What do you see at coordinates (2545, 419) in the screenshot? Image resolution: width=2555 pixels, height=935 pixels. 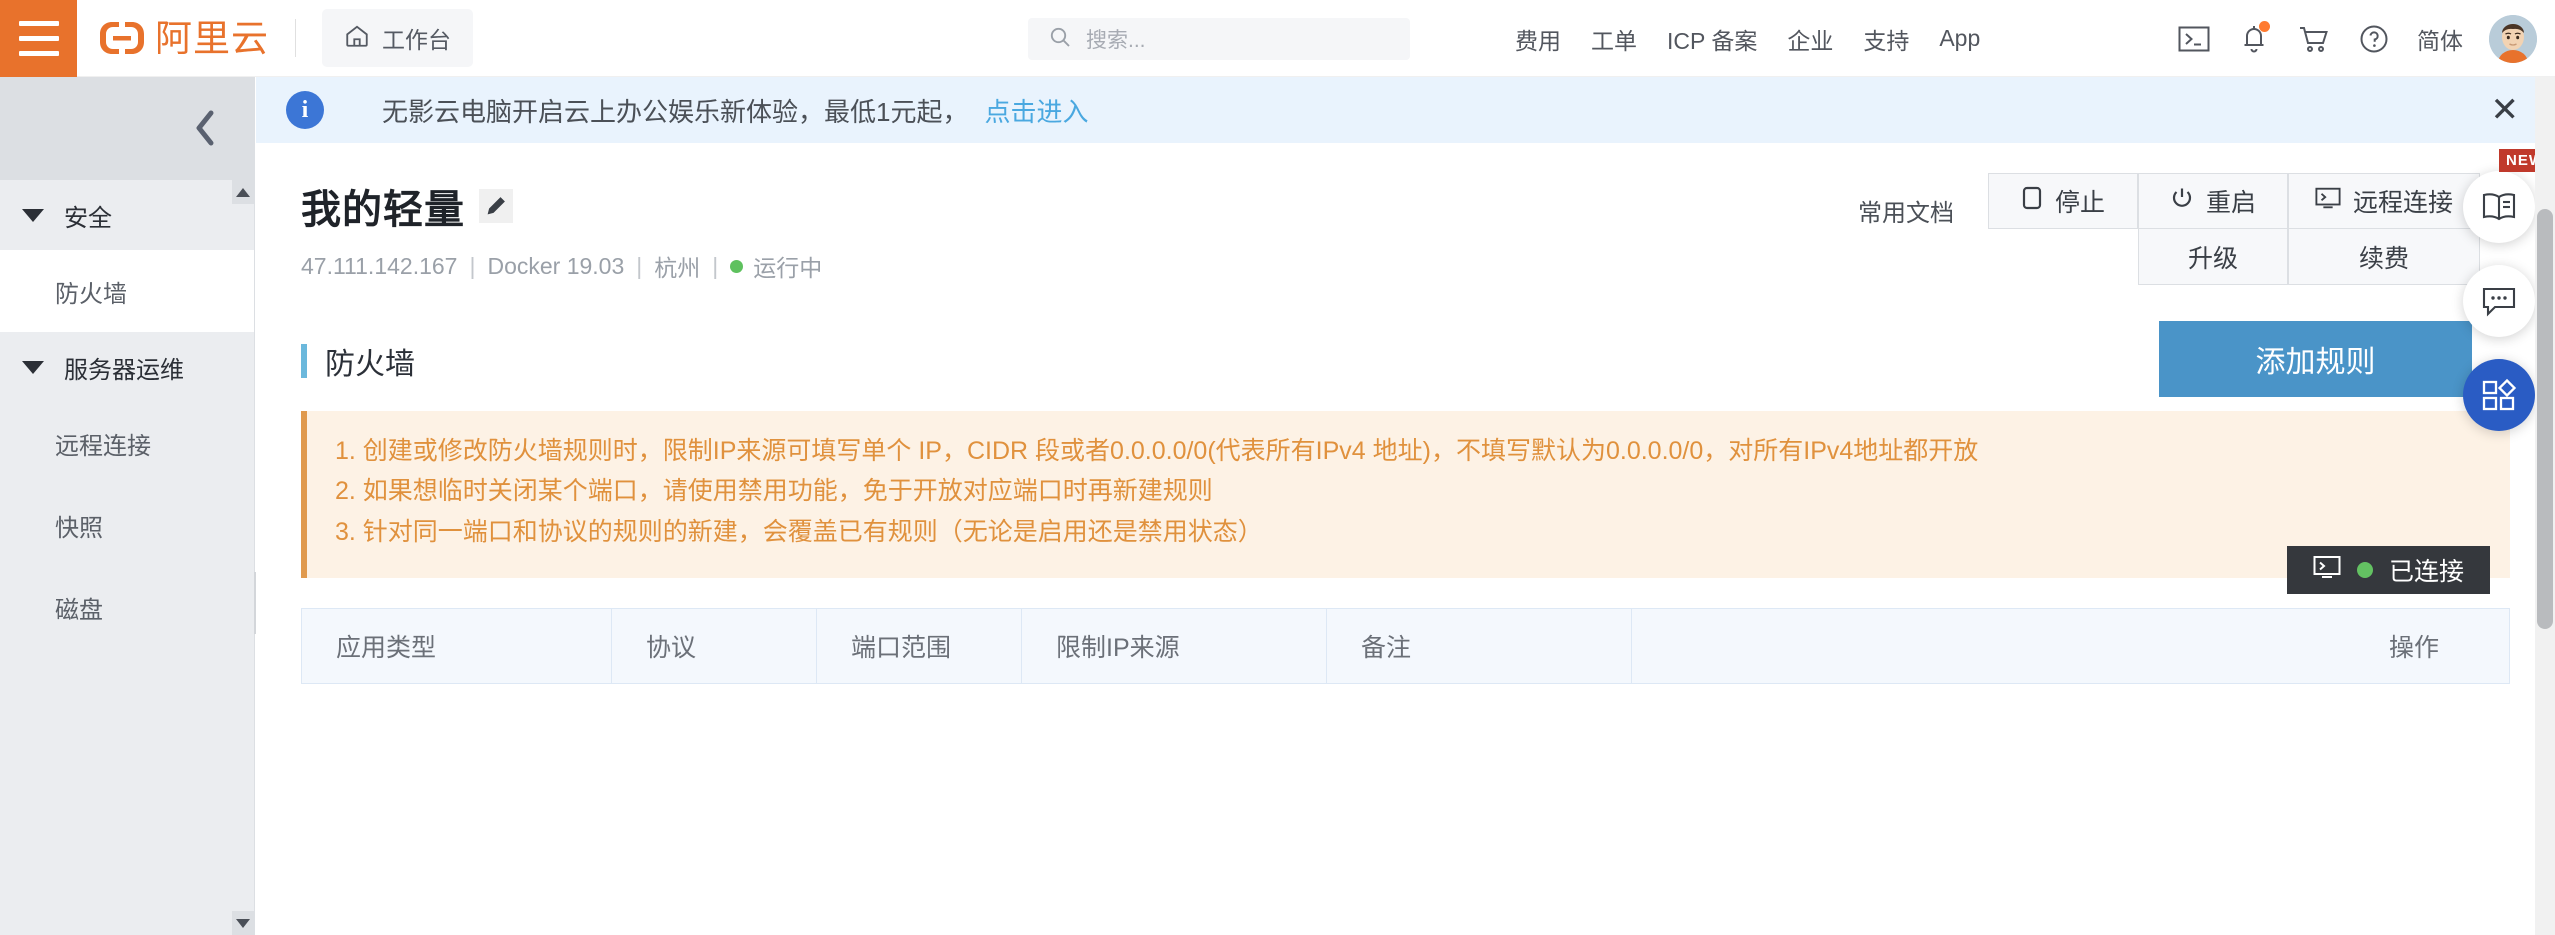 I see `page-scrollbar-thumb` at bounding box center [2545, 419].